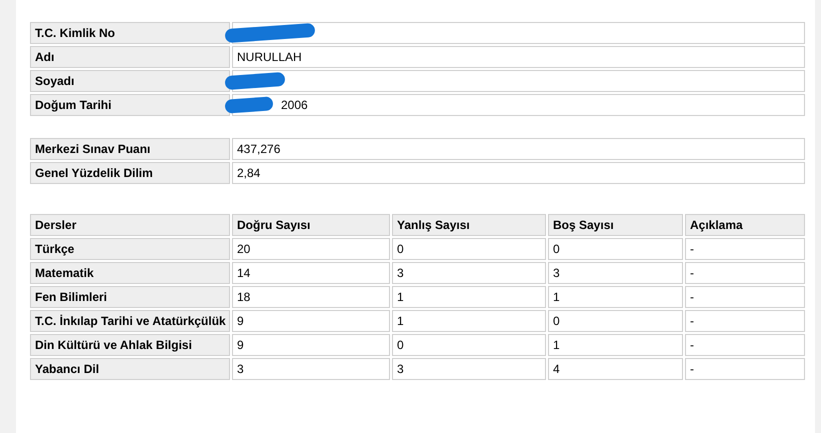 This screenshot has height=433, width=821. What do you see at coordinates (130, 297) in the screenshot?
I see `subject-name: Fen Bilimleri` at bounding box center [130, 297].